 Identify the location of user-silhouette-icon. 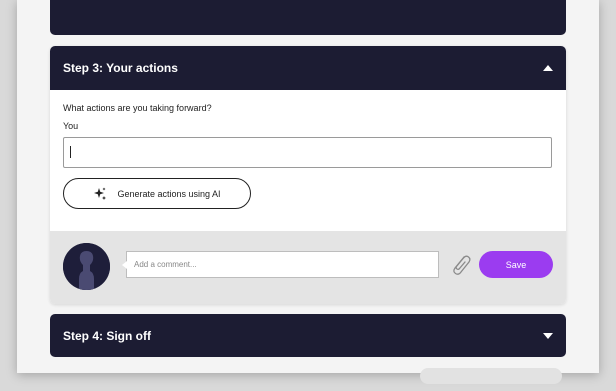
(86, 266).